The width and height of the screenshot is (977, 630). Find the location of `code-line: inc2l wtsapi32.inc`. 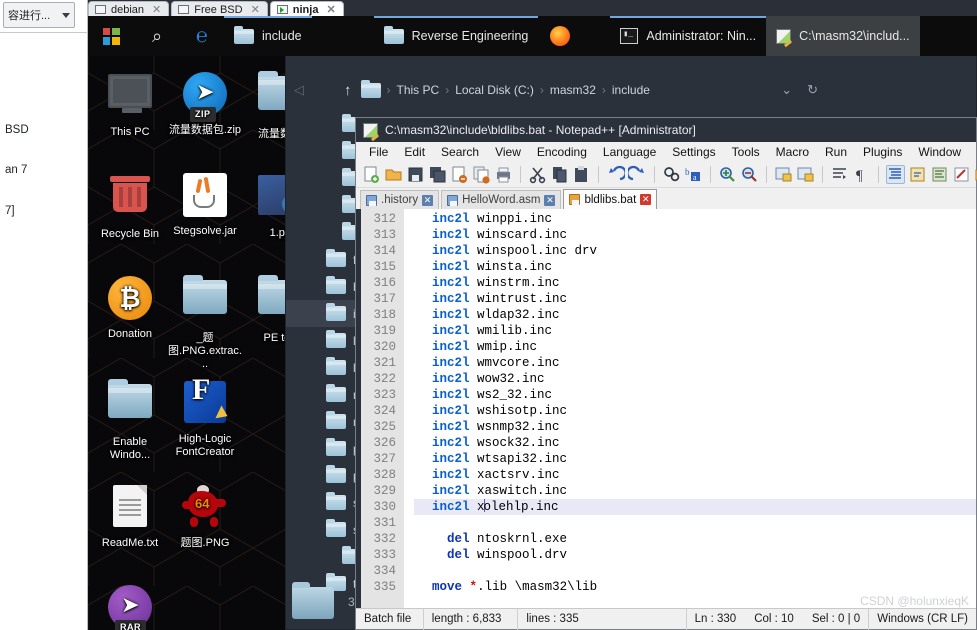

code-line: inc2l wtsapi32.inc is located at coordinates (695, 459).